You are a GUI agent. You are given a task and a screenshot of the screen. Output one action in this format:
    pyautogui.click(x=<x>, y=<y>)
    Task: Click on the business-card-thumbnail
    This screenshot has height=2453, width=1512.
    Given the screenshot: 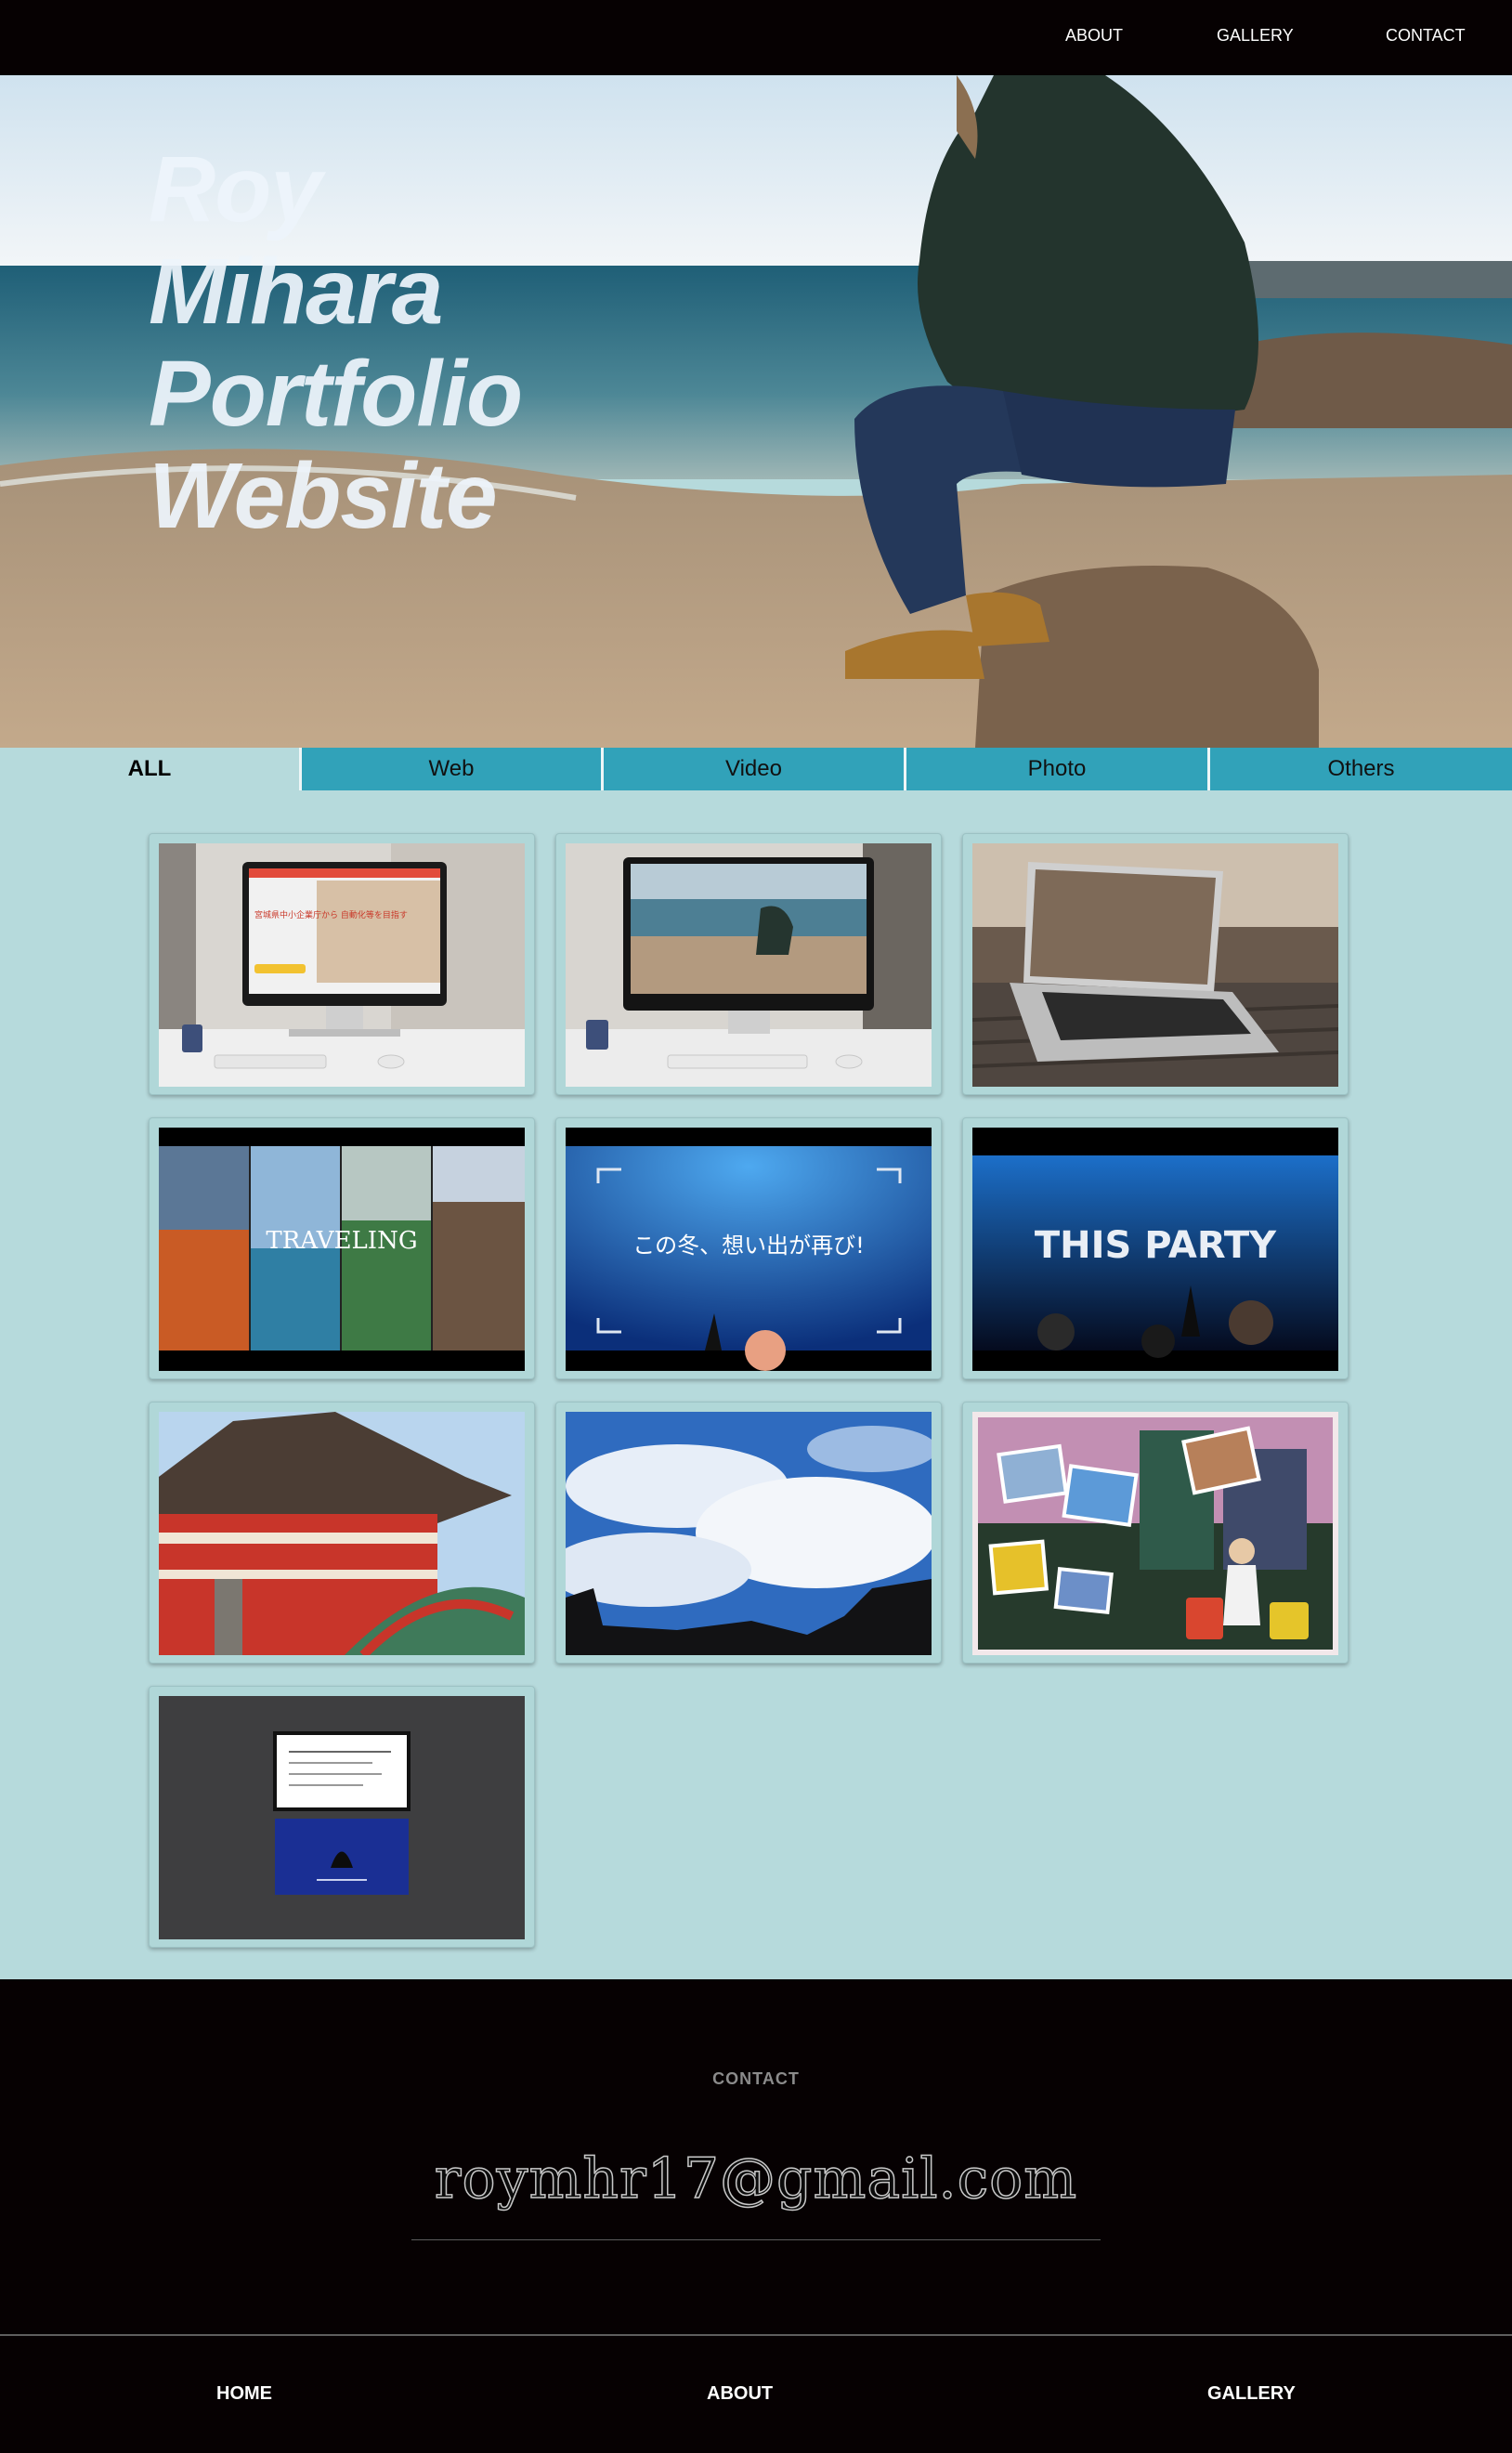 What is the action you would take?
    pyautogui.click(x=342, y=1817)
    